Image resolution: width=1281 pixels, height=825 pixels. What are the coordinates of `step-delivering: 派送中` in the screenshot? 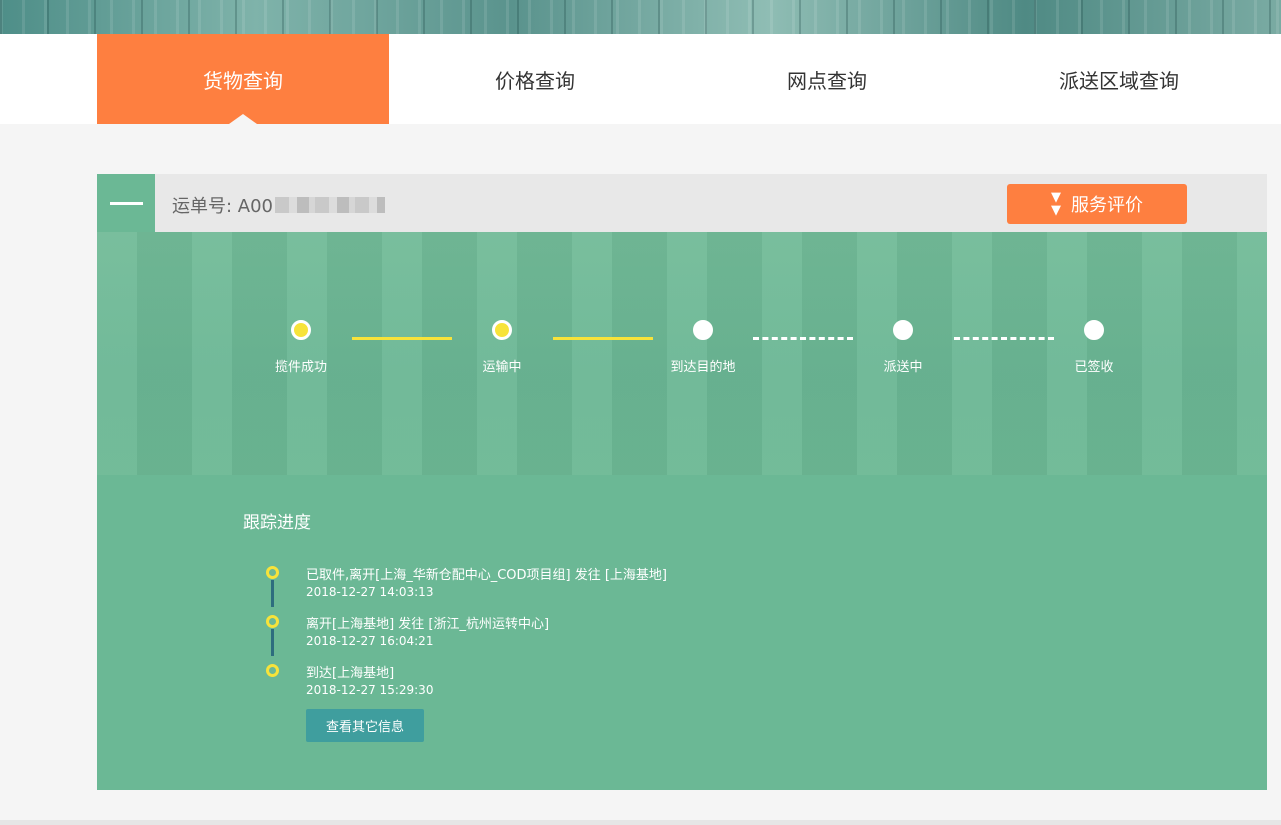 It's located at (903, 347).